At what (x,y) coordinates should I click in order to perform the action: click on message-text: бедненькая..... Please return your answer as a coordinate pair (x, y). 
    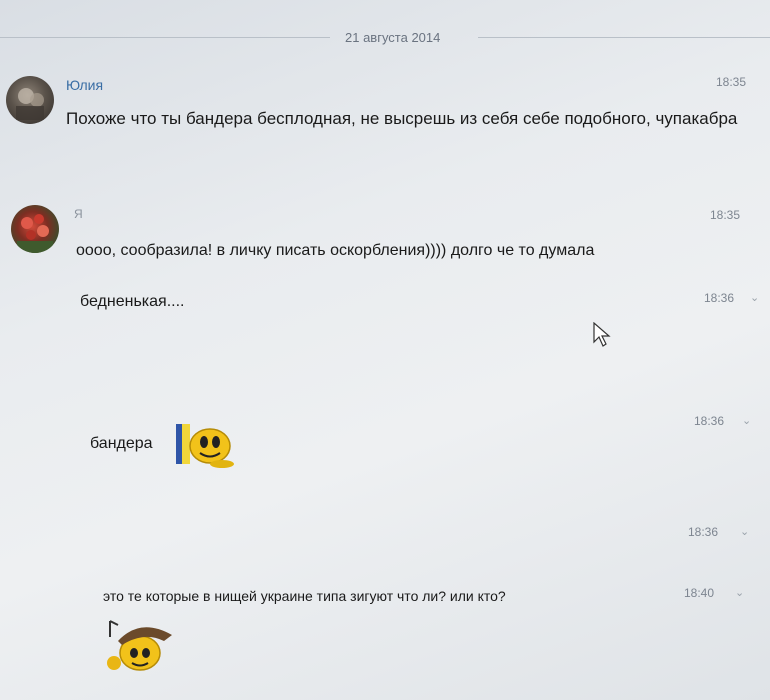
    Looking at the image, I should click on (132, 301).